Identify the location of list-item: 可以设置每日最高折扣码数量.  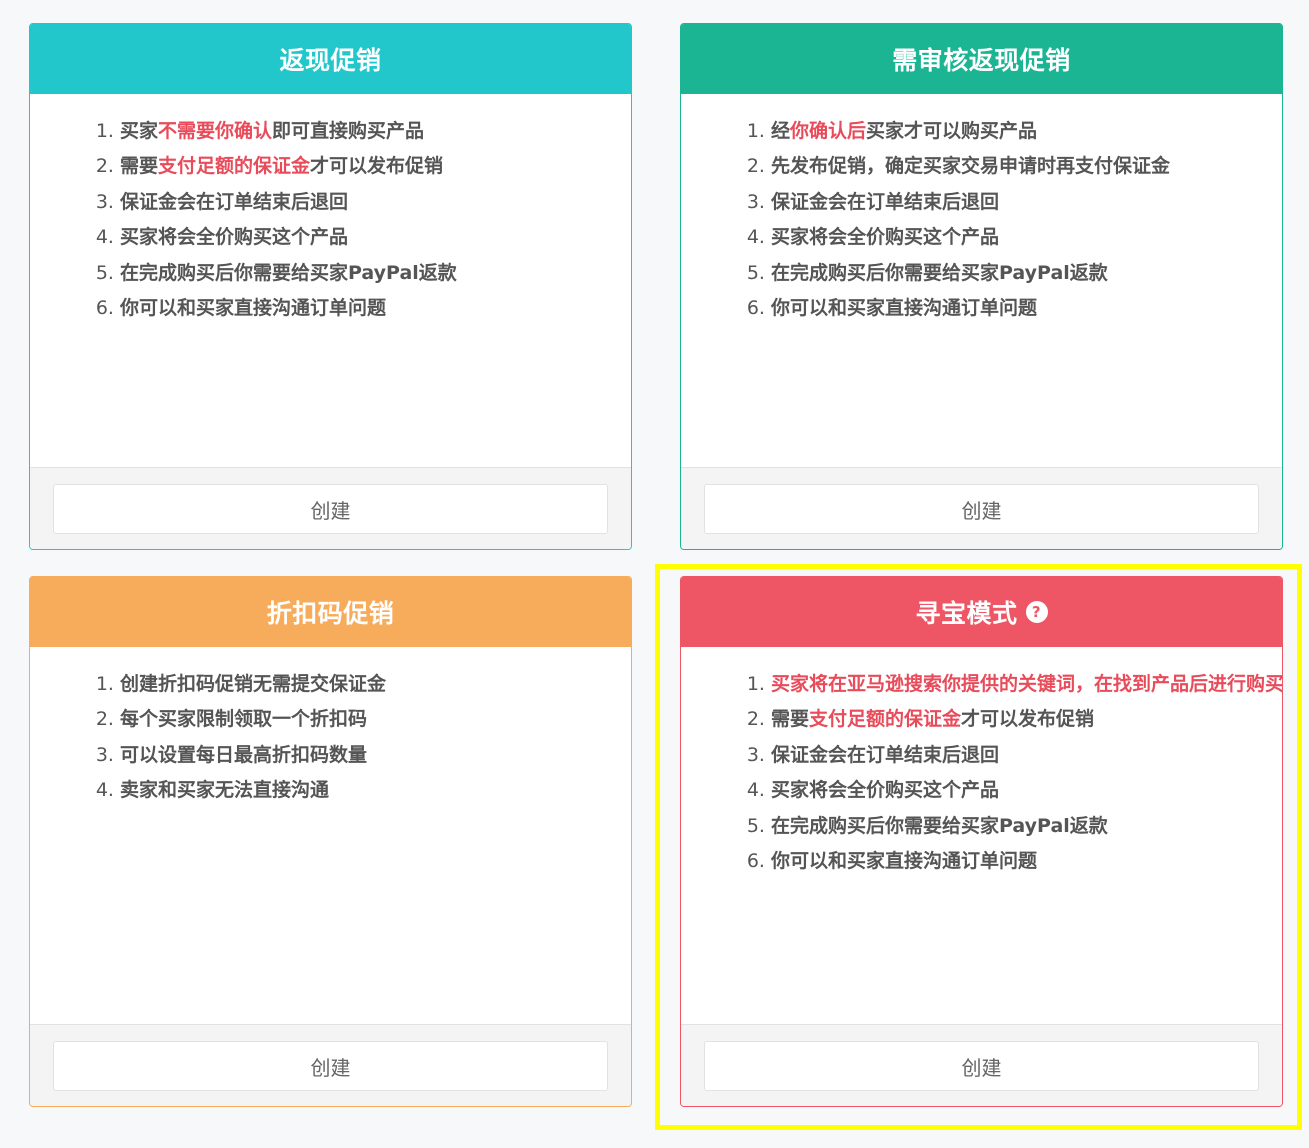
(370, 755).